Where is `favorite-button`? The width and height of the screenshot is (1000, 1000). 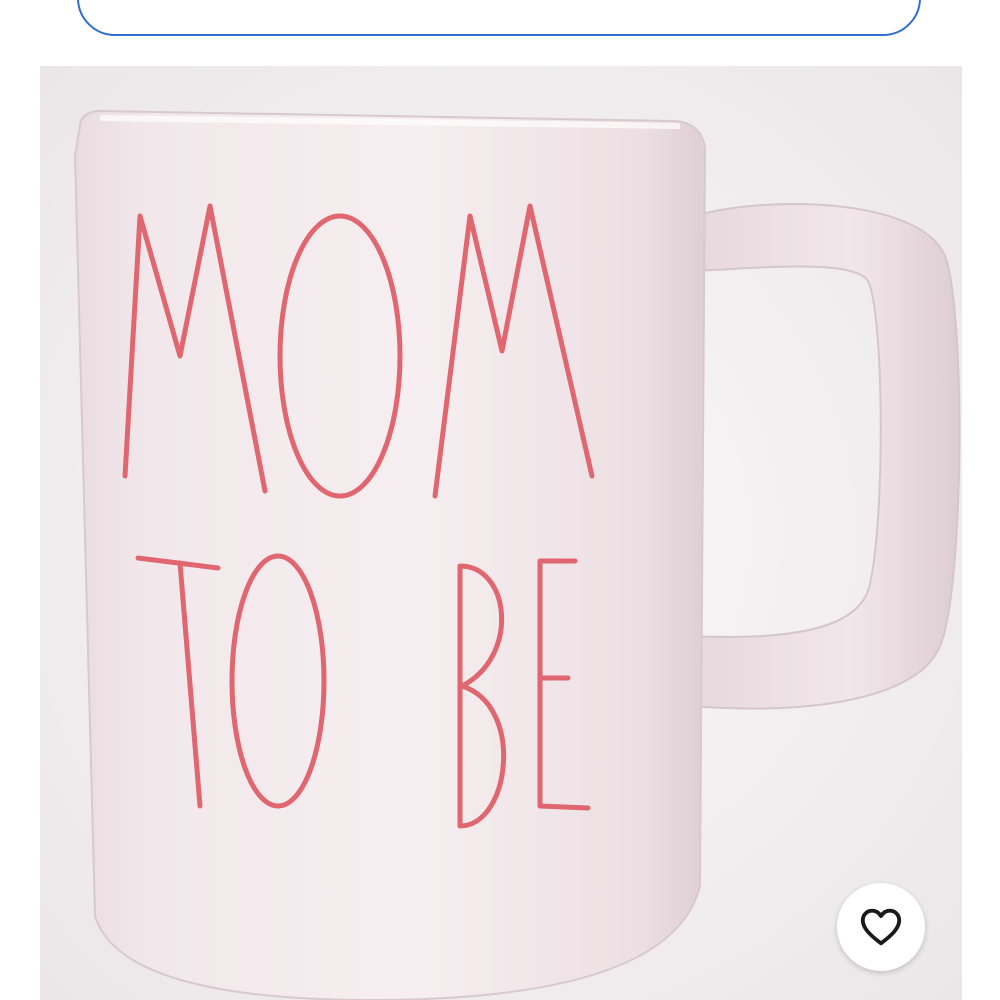
favorite-button is located at coordinates (881, 927).